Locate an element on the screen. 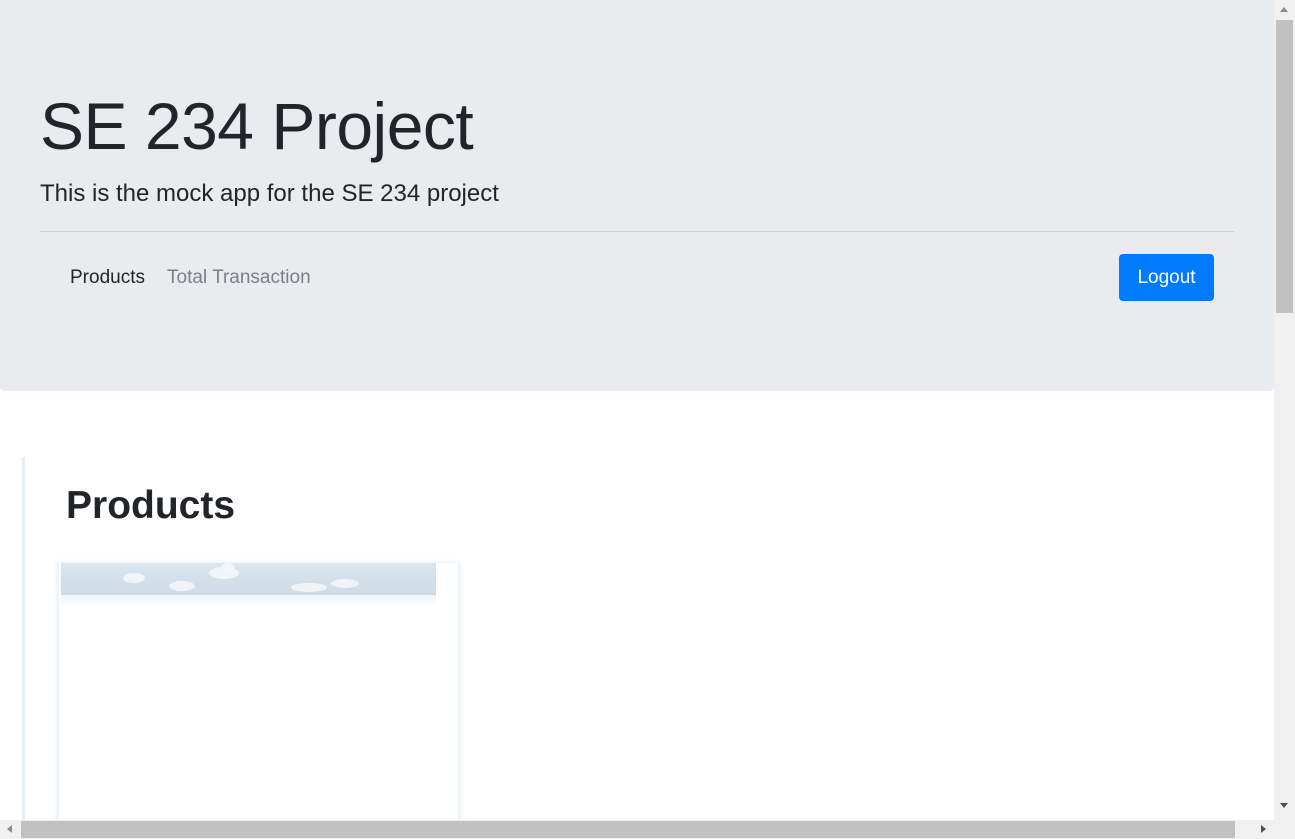  product-image-fade is located at coordinates (248, 601).